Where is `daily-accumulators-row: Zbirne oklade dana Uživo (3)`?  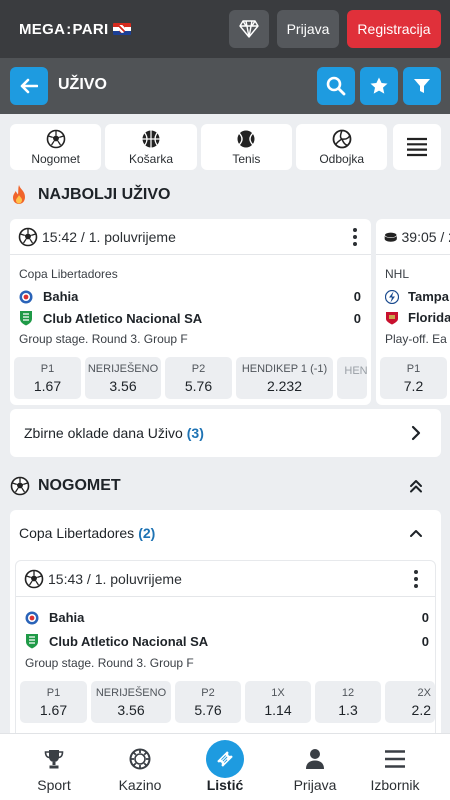 daily-accumulators-row: Zbirne oklade dana Uživo (3) is located at coordinates (225, 433).